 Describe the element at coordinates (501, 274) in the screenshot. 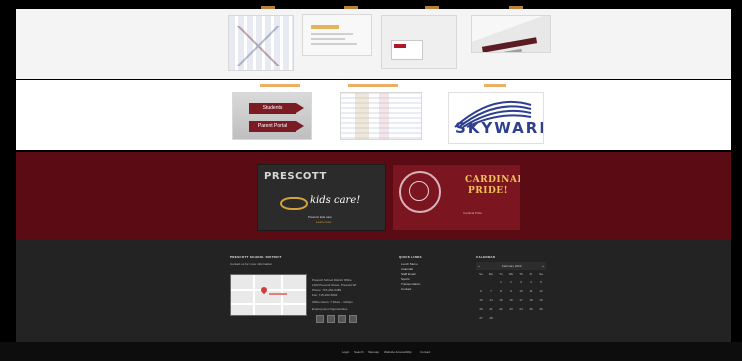

I see `calendar-weekday: Tu` at that location.